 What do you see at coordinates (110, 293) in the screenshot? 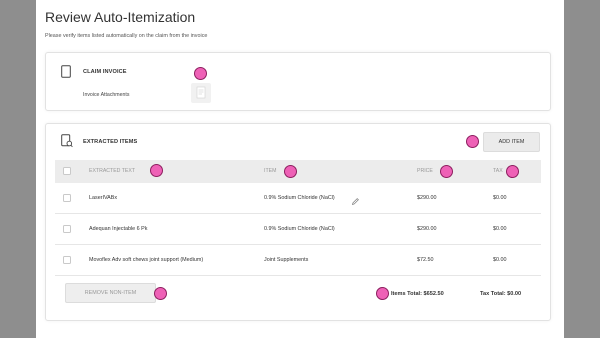
I see `remove-non-item-button: REMOVE NON-ITEM` at bounding box center [110, 293].